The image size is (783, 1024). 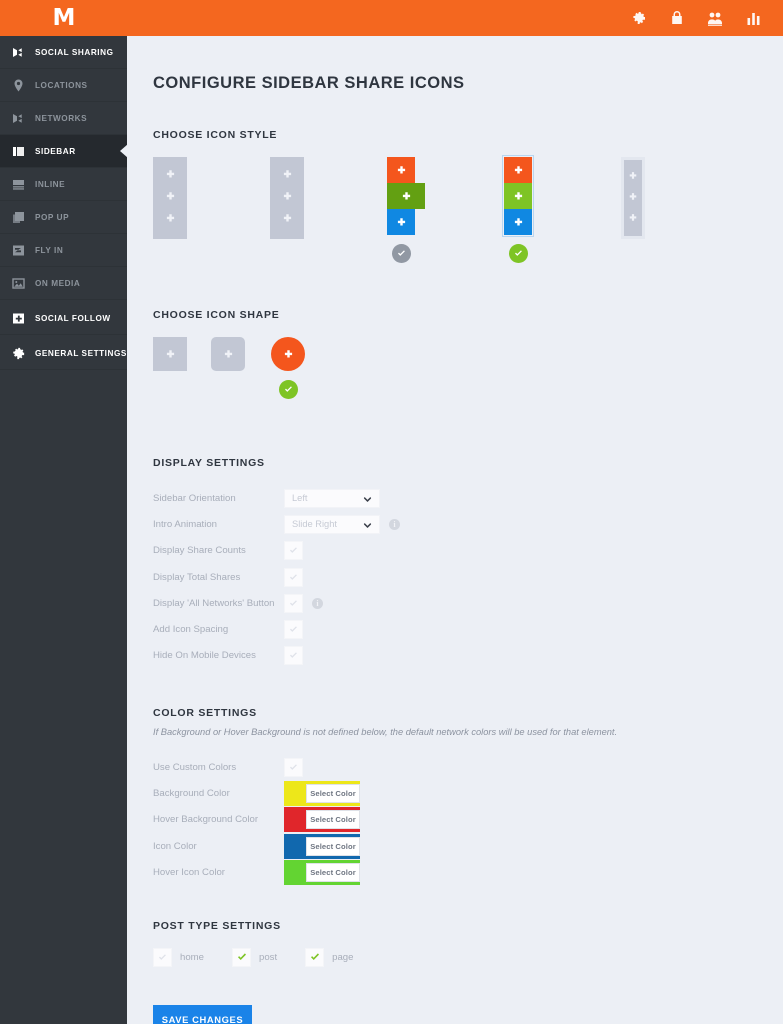 I want to click on sidebar-item-label: ON MEDIA, so click(x=58, y=283).